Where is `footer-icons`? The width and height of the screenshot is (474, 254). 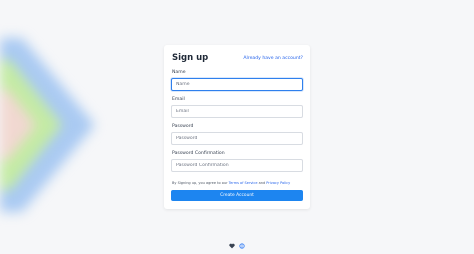 footer-icons is located at coordinates (238, 246).